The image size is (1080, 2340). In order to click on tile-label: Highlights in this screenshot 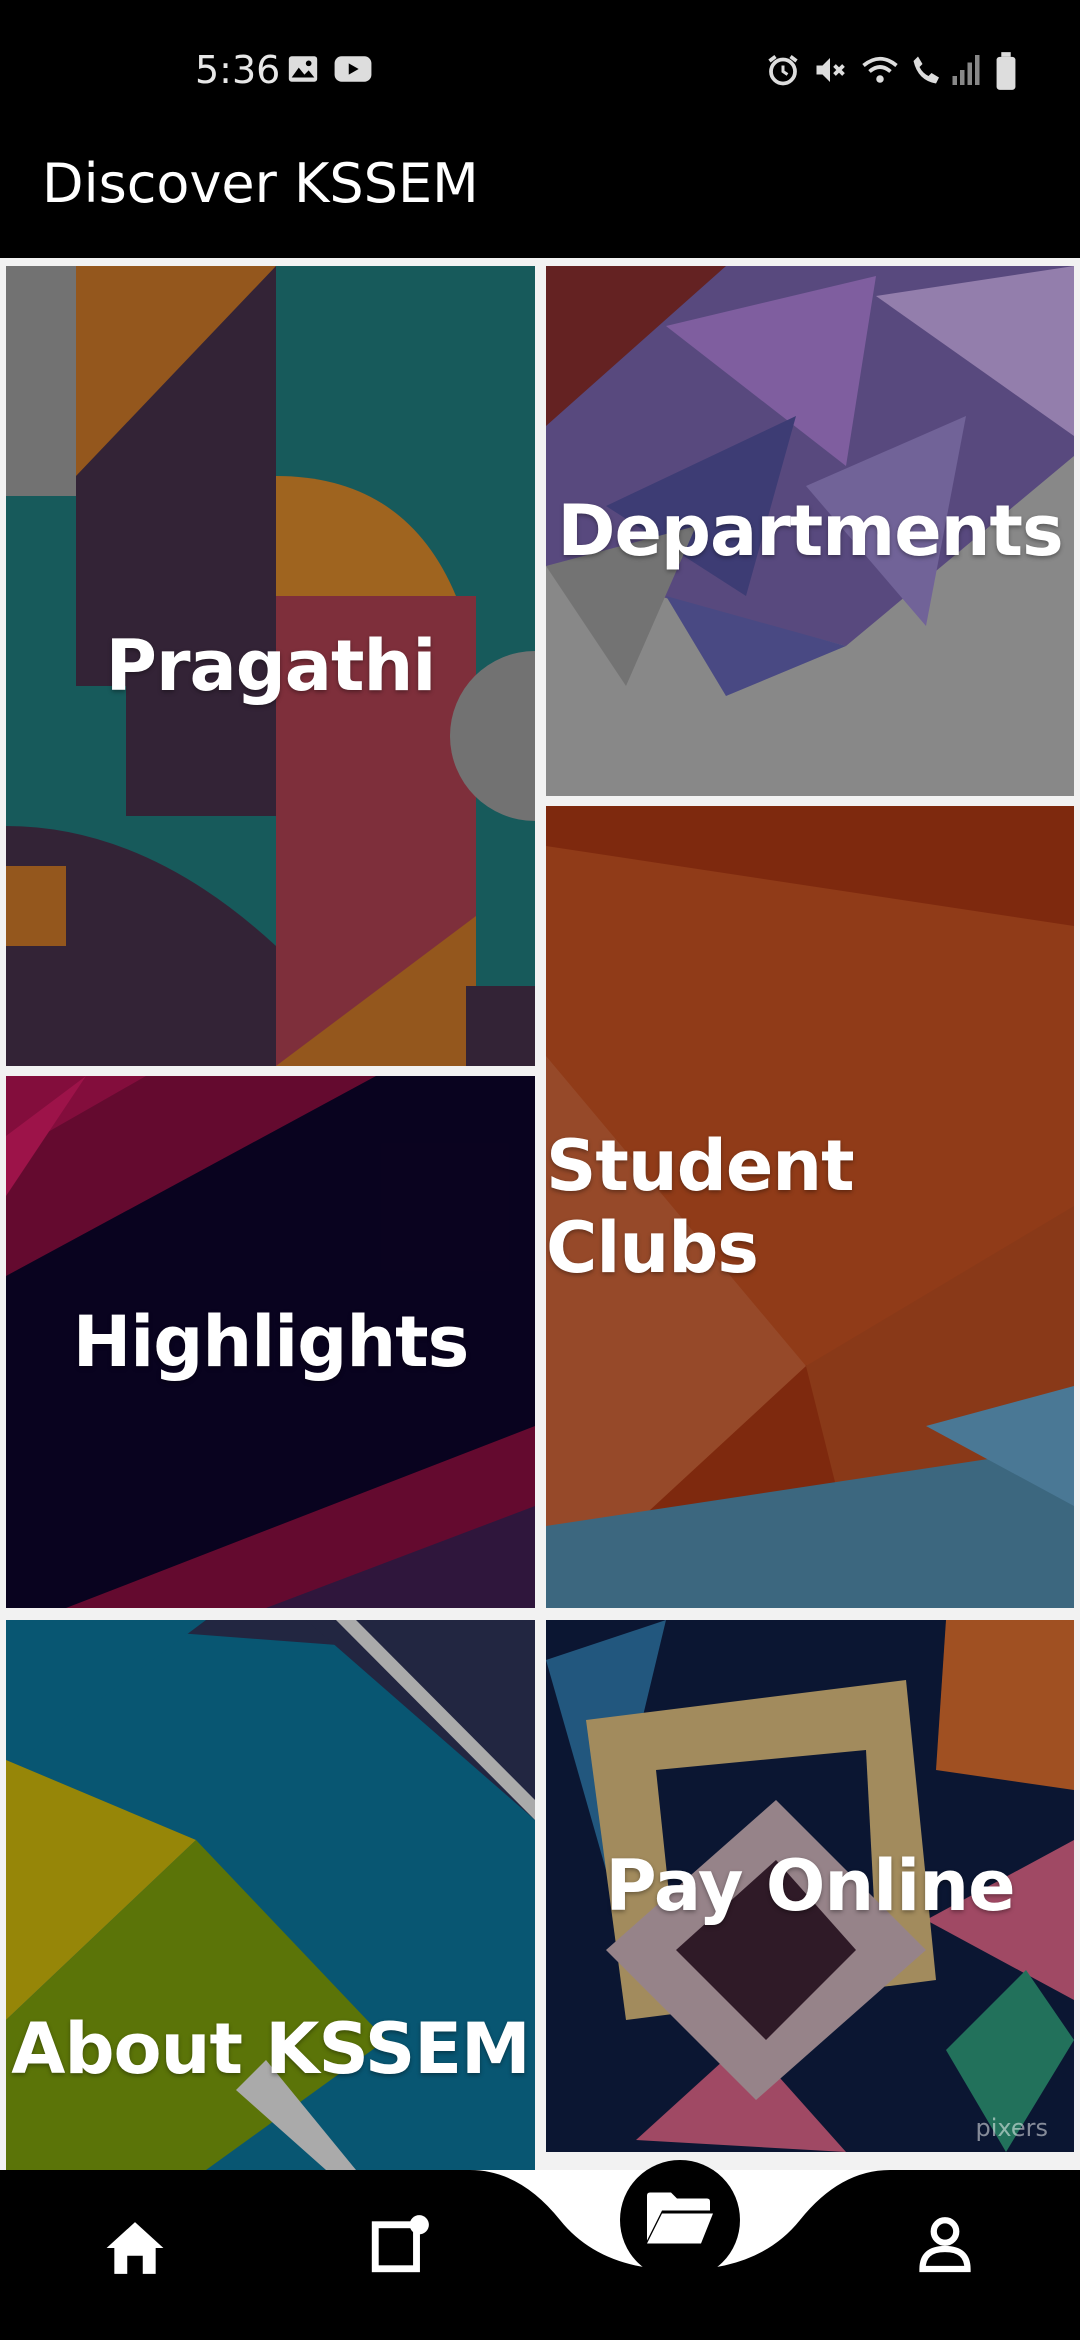, I will do `click(271, 1342)`.